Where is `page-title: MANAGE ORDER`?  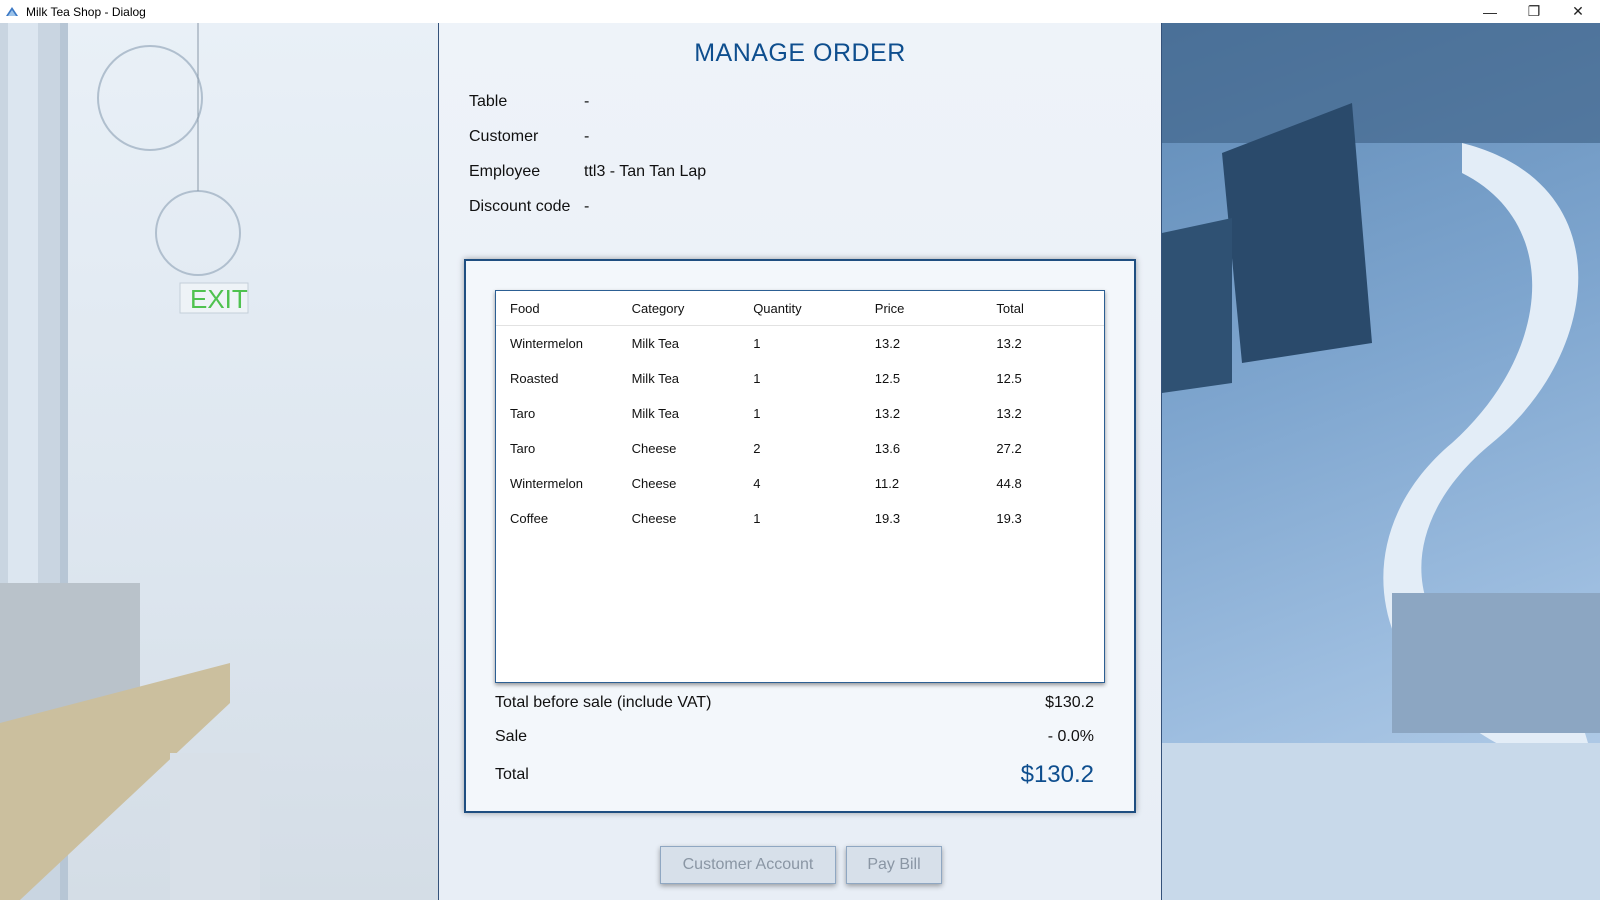 page-title: MANAGE ORDER is located at coordinates (800, 53).